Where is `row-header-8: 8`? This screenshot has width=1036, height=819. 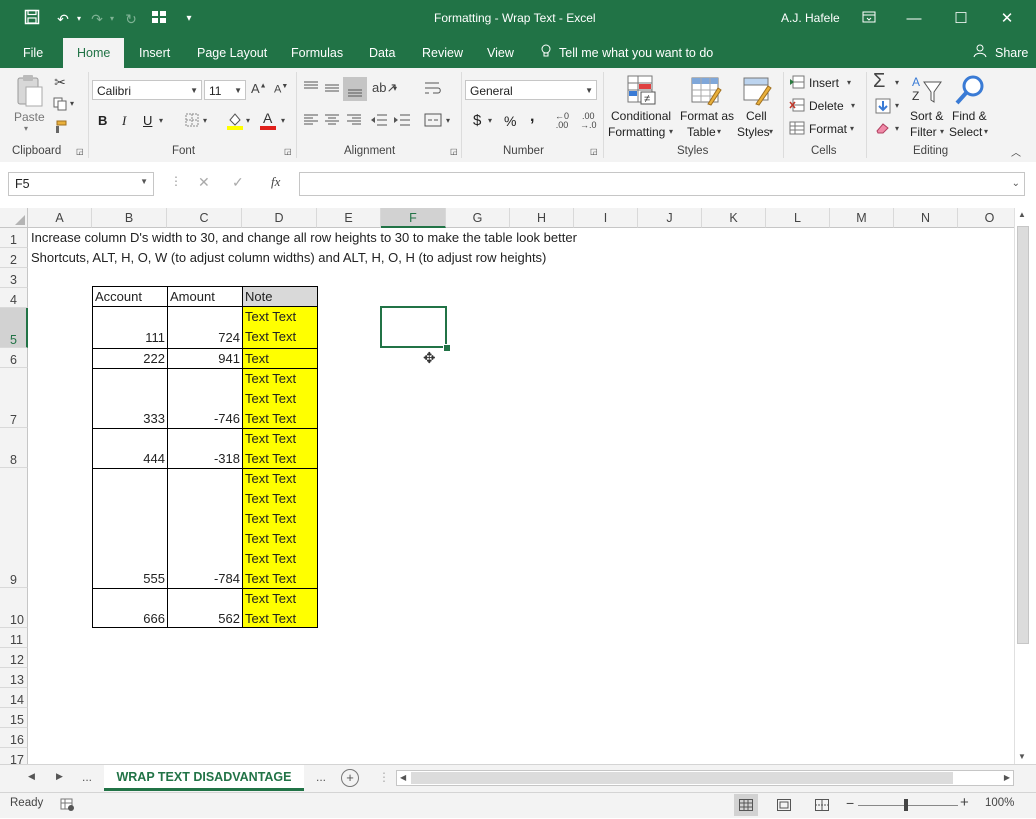 row-header-8: 8 is located at coordinates (14, 448).